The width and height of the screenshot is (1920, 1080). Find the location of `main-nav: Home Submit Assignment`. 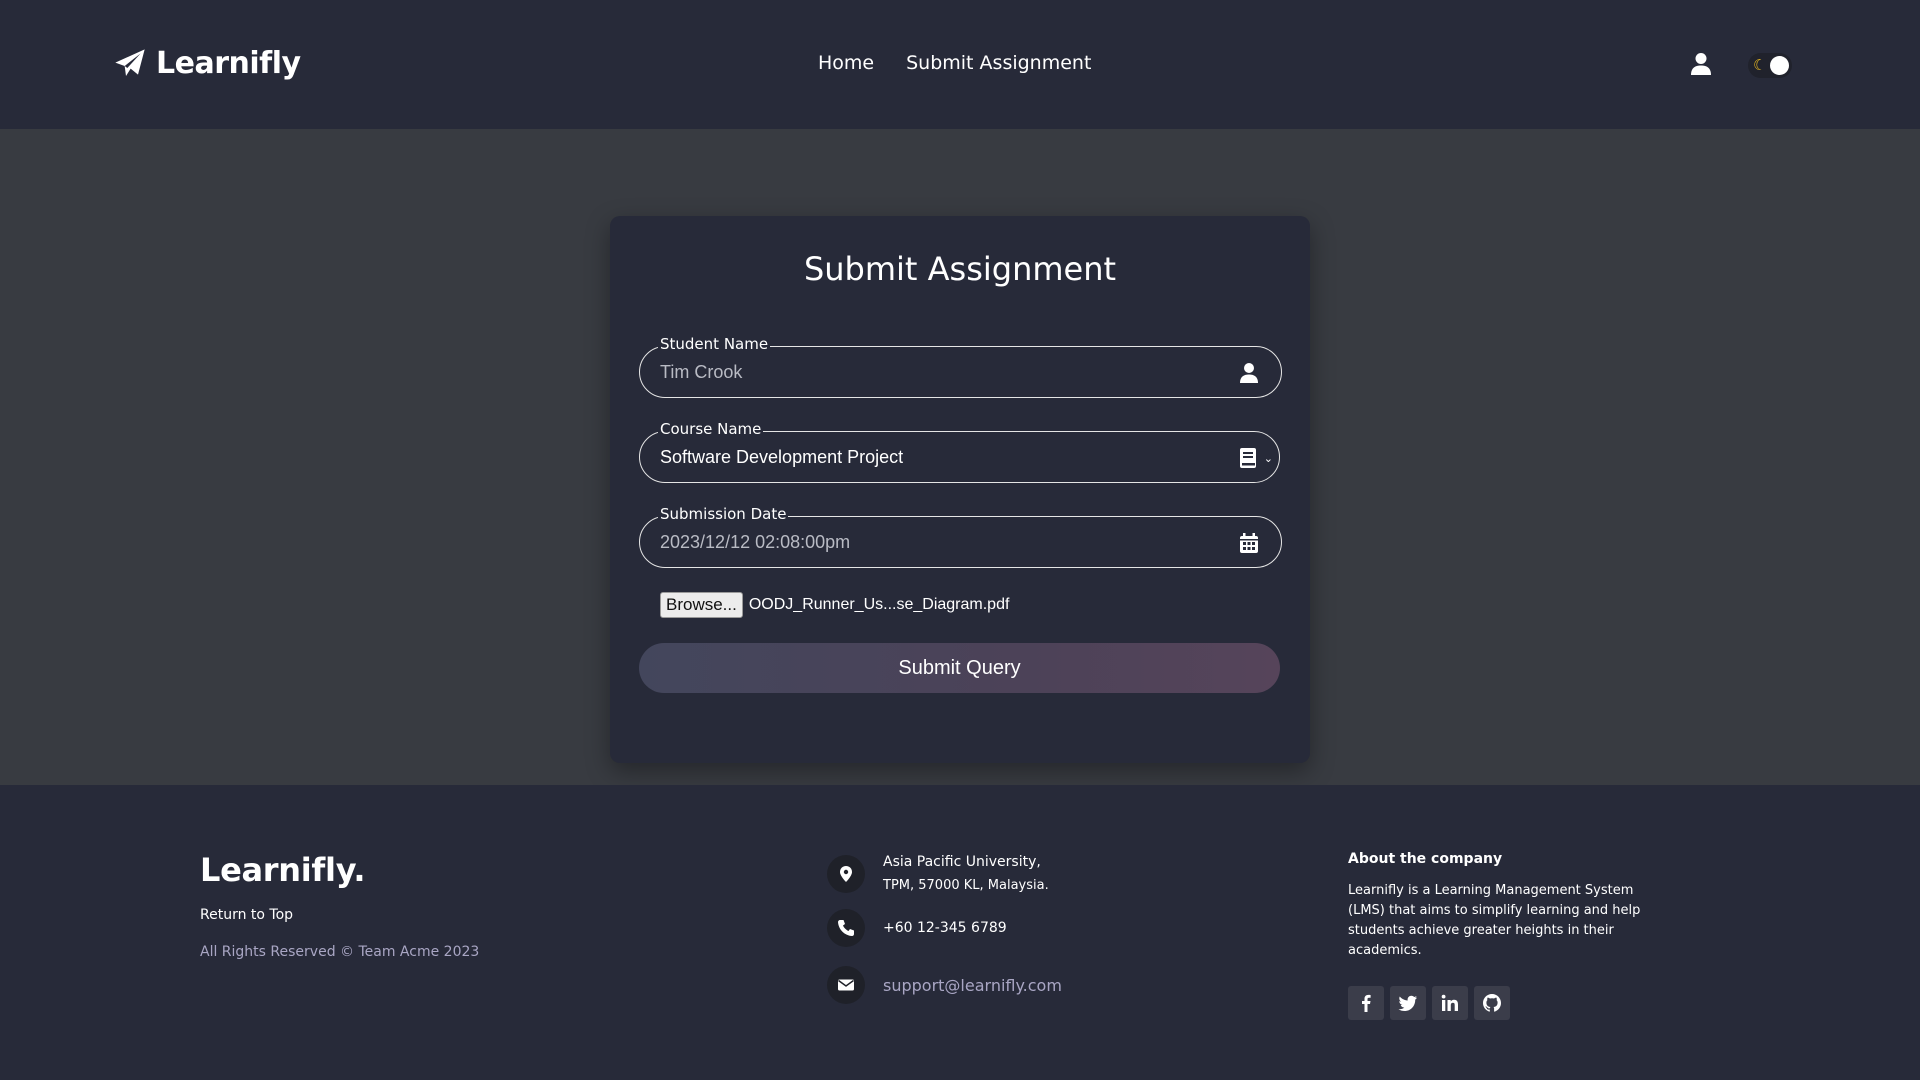

main-nav: Home Submit Assignment is located at coordinates (954, 63).